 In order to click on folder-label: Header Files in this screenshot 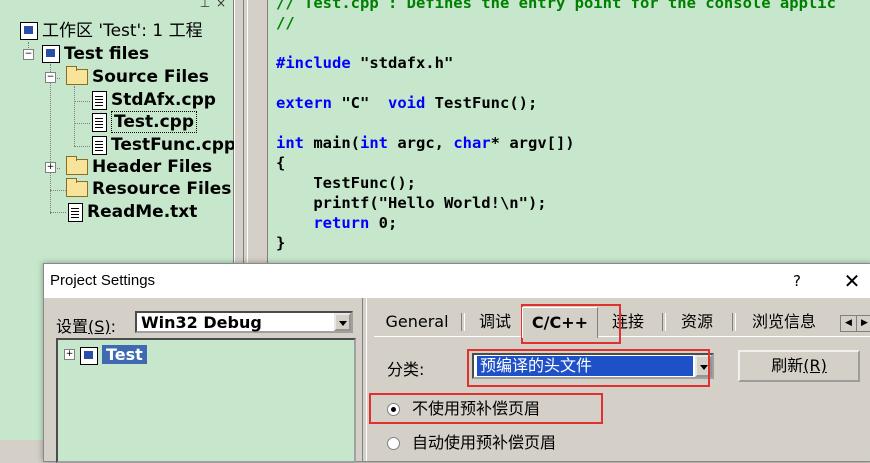, I will do `click(152, 167)`.